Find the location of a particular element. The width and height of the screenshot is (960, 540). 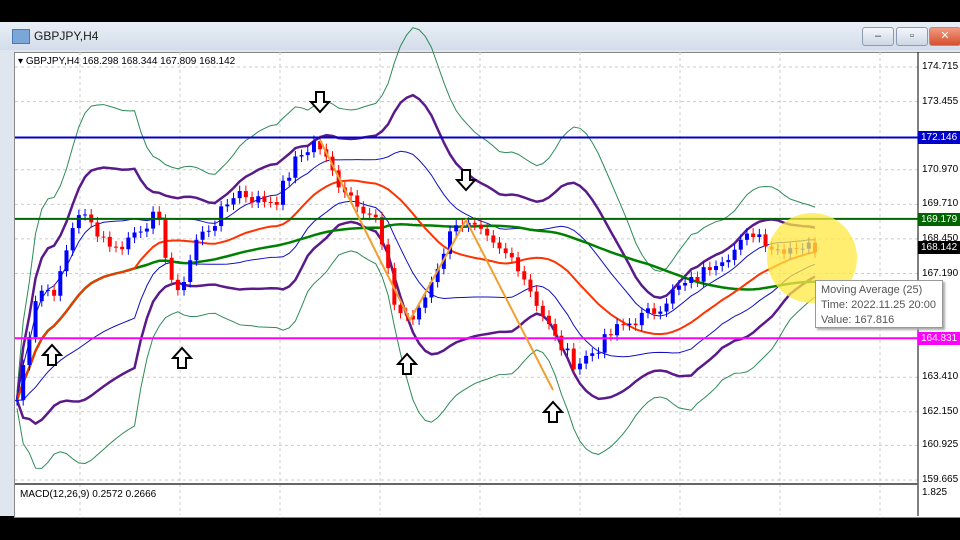

price-axis-tick: 173.455 is located at coordinates (940, 101).